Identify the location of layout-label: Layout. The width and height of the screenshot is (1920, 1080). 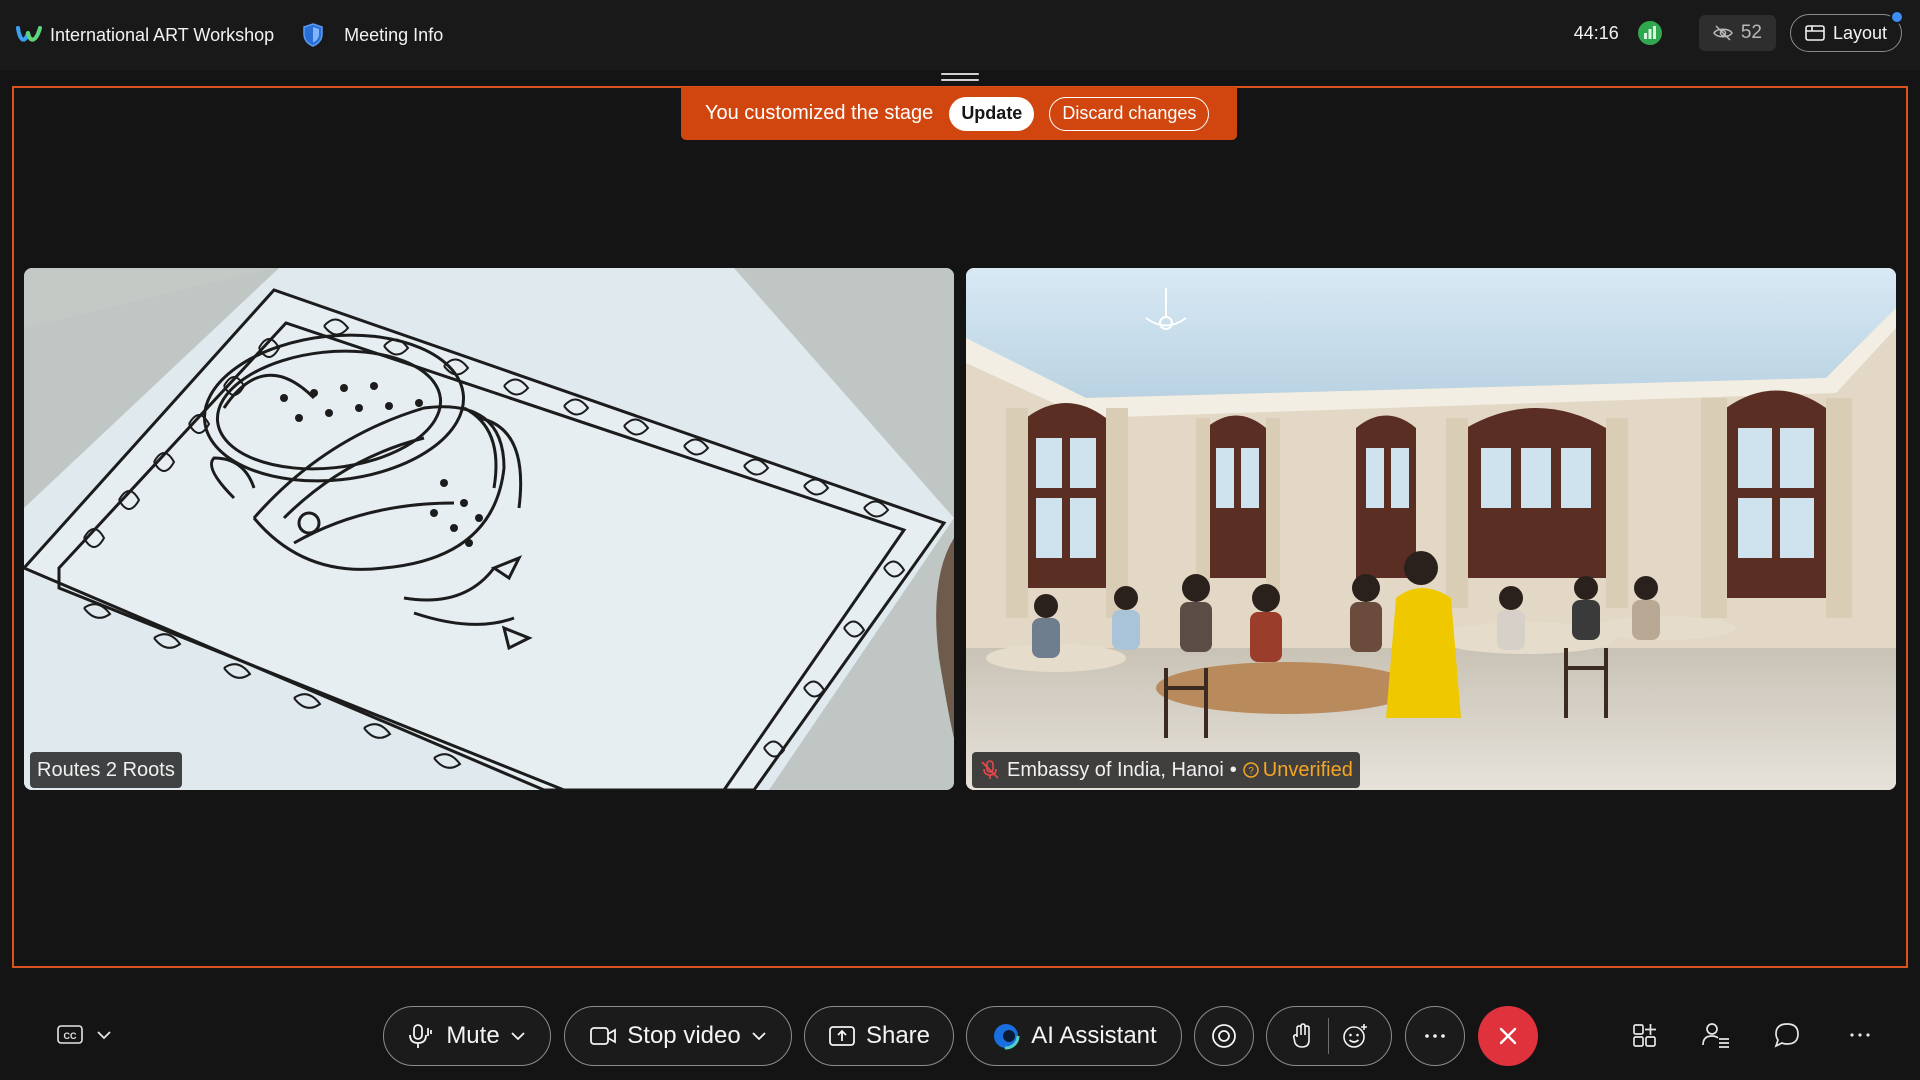
(1859, 32).